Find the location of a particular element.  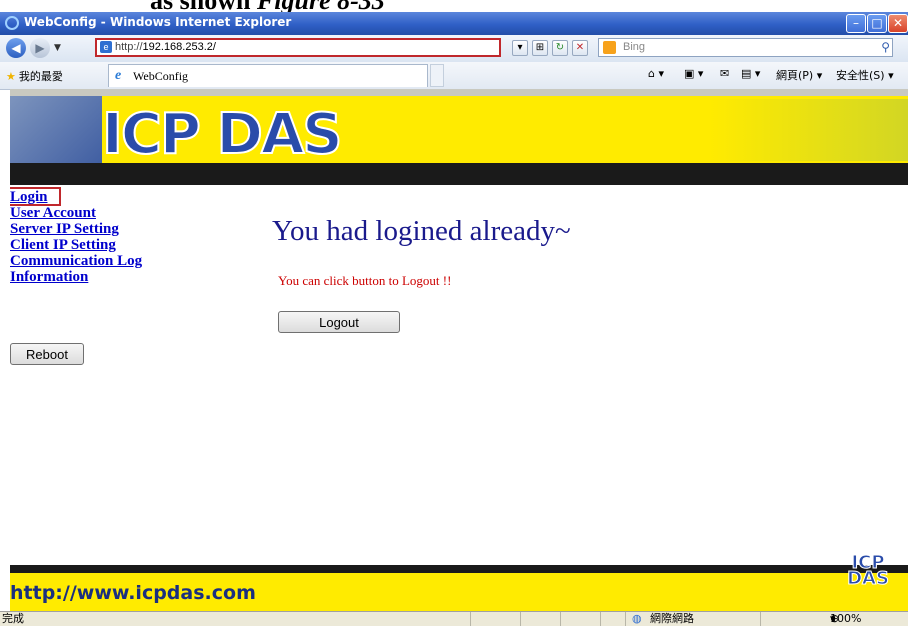

close-button: ✕ is located at coordinates (898, 23).